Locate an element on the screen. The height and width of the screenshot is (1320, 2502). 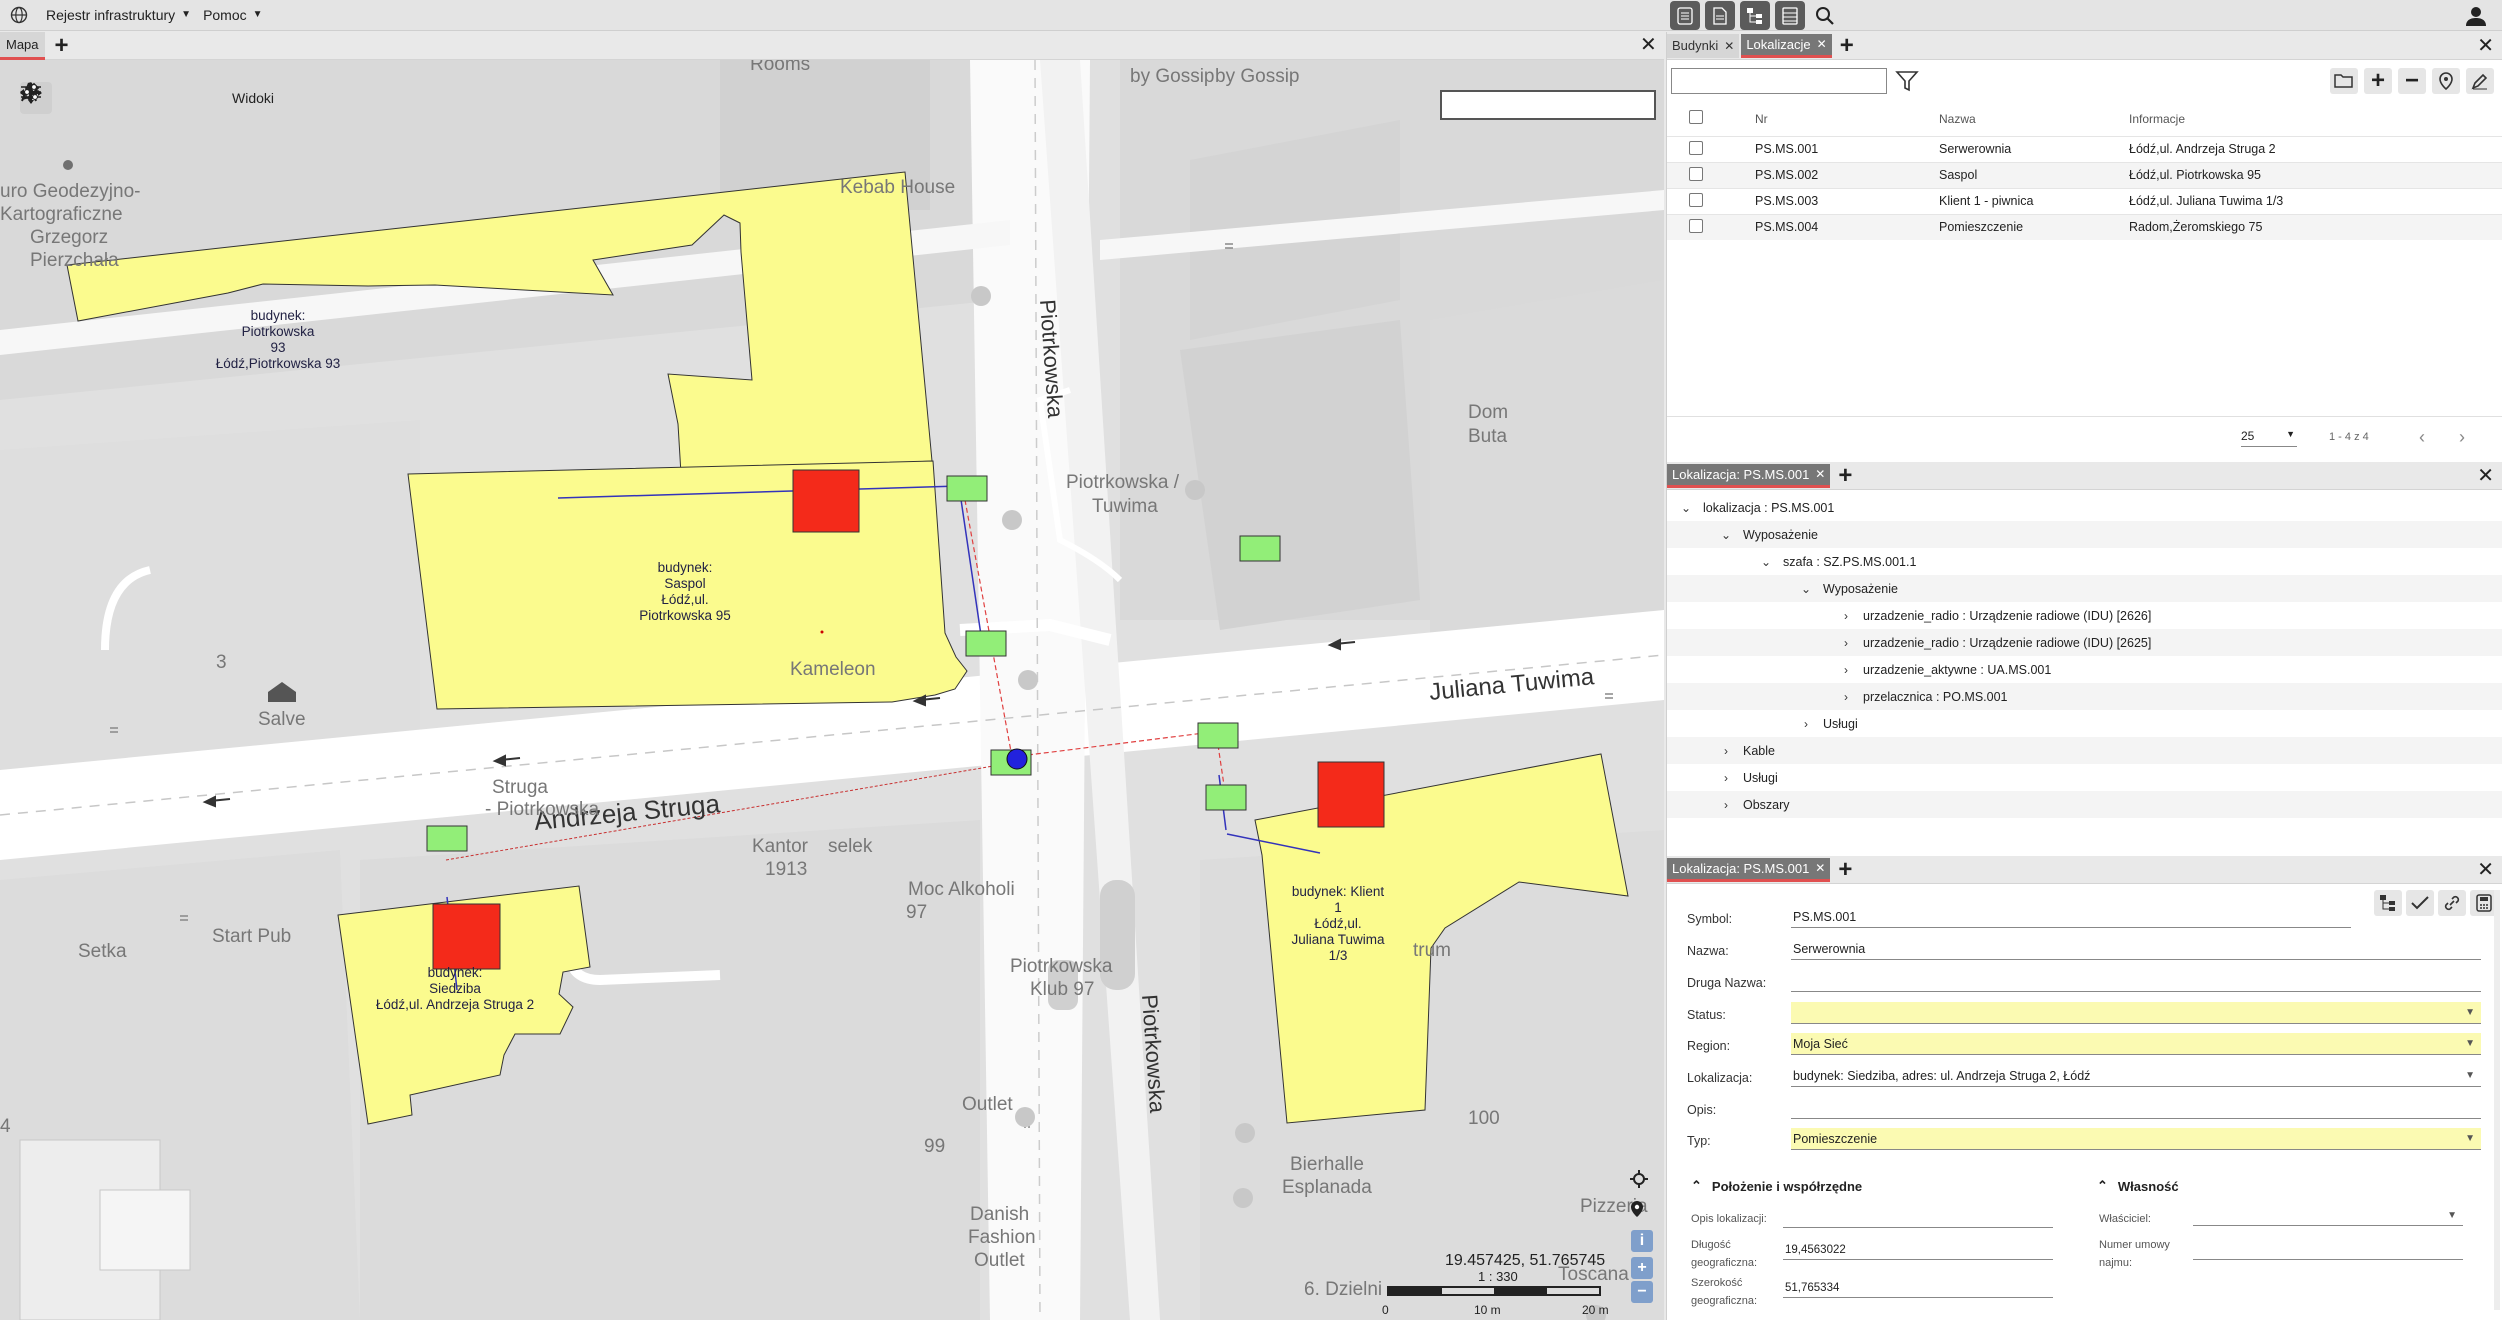
map-search-input is located at coordinates (1548, 105).